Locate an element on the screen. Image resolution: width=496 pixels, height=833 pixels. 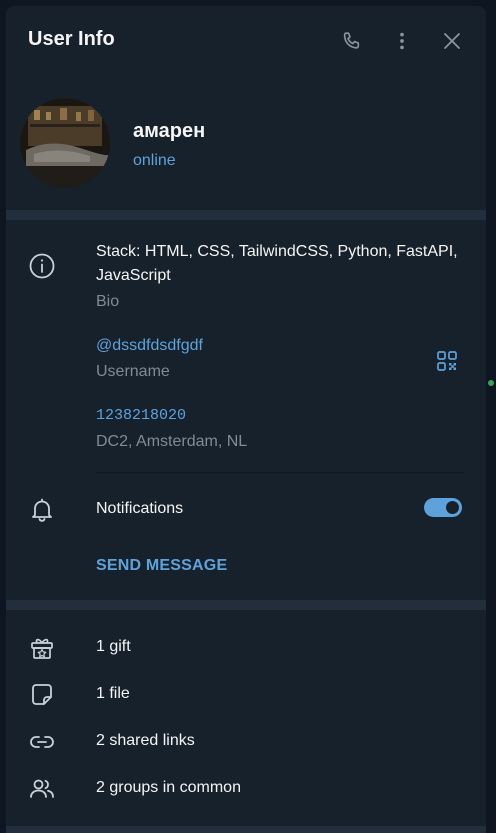
list-item-label: 1 file is located at coordinates (113, 693).